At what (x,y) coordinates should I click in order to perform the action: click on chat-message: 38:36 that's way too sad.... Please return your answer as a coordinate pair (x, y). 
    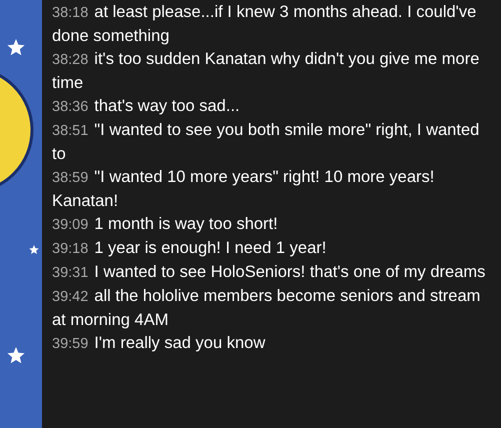
    Looking at the image, I should click on (146, 106).